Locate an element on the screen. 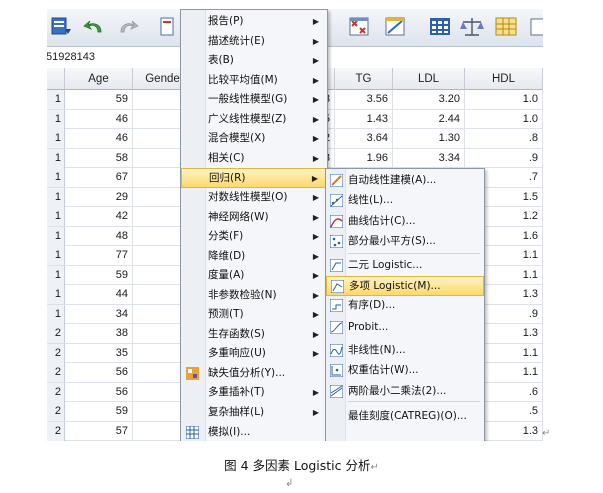 The height and width of the screenshot is (493, 603). menu-item-general-linear-model: 一般线性模型(G) ▶ is located at coordinates (254, 100).